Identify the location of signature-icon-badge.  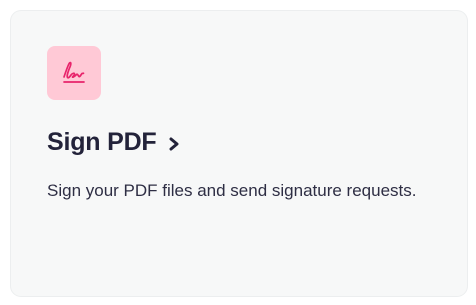
(74, 73).